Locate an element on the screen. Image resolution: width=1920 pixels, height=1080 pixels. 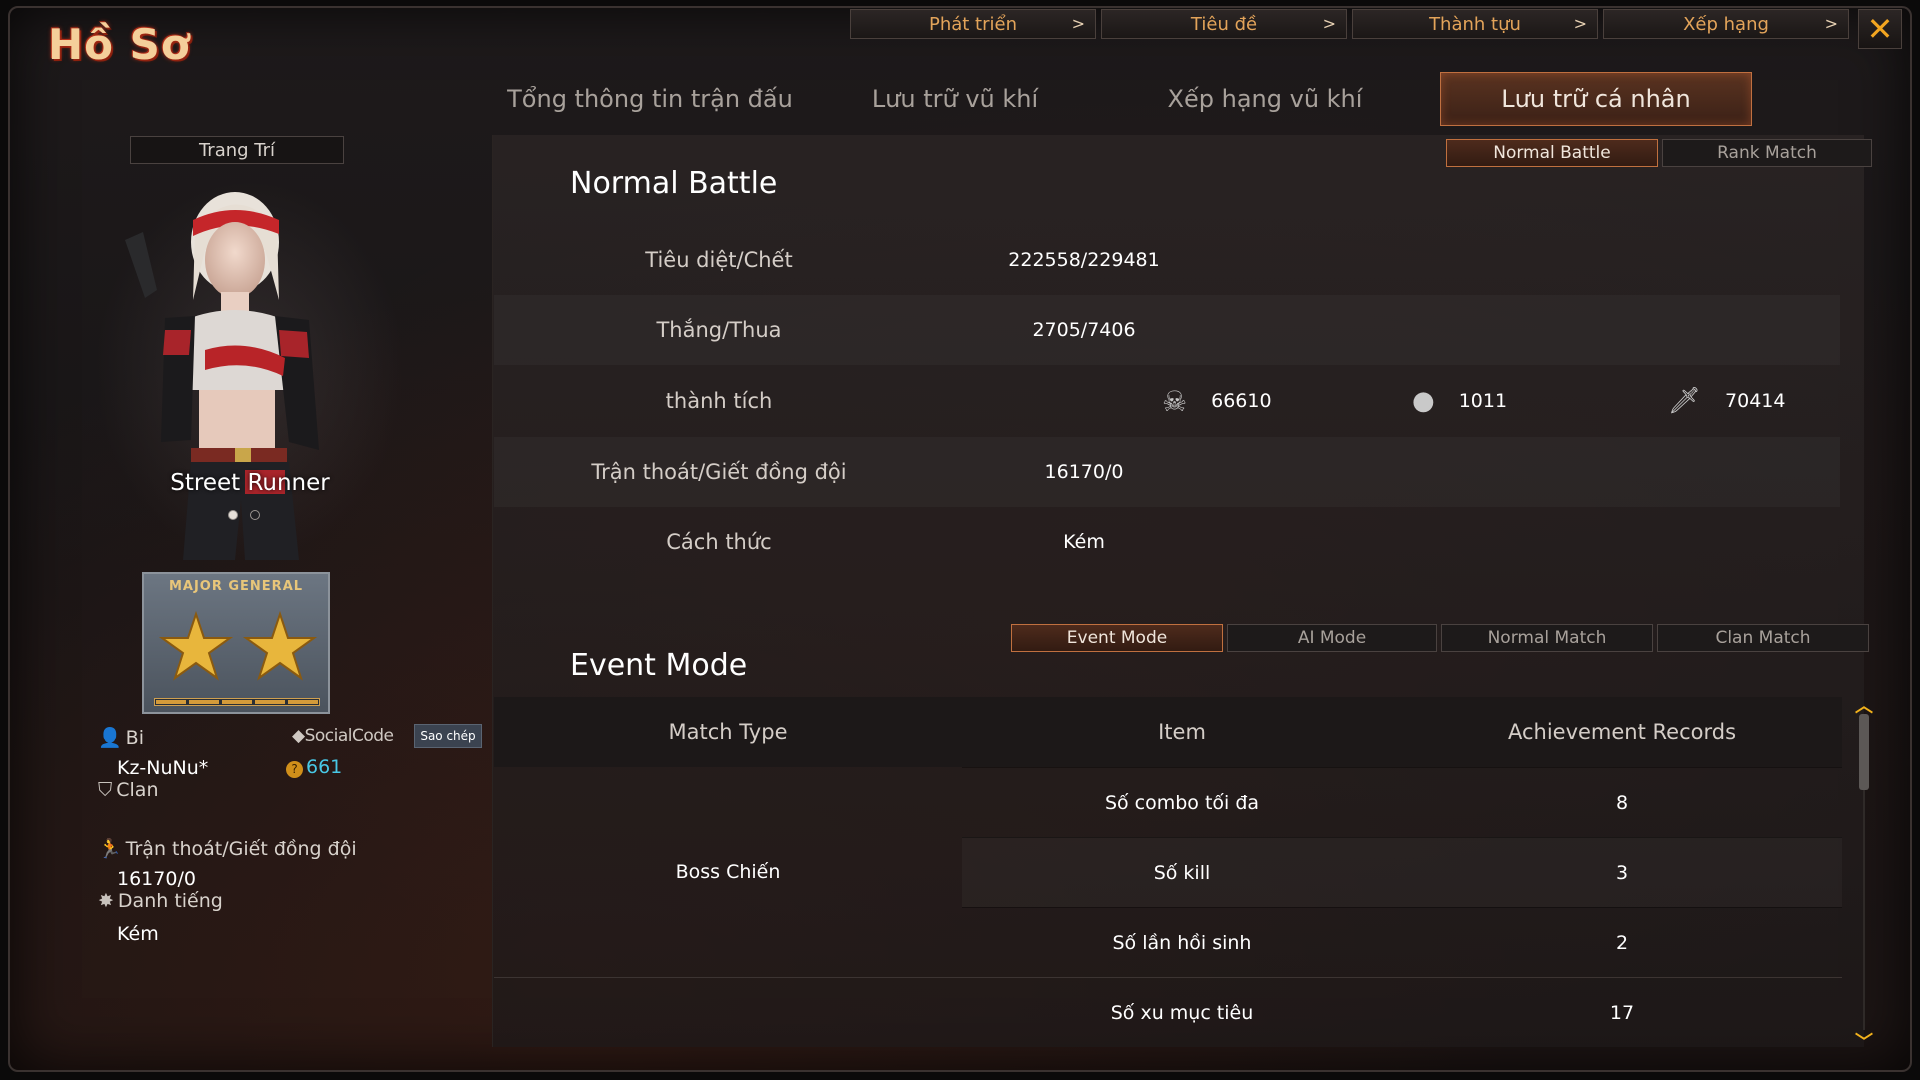
decorate-button: Trang Trí is located at coordinates (237, 150).